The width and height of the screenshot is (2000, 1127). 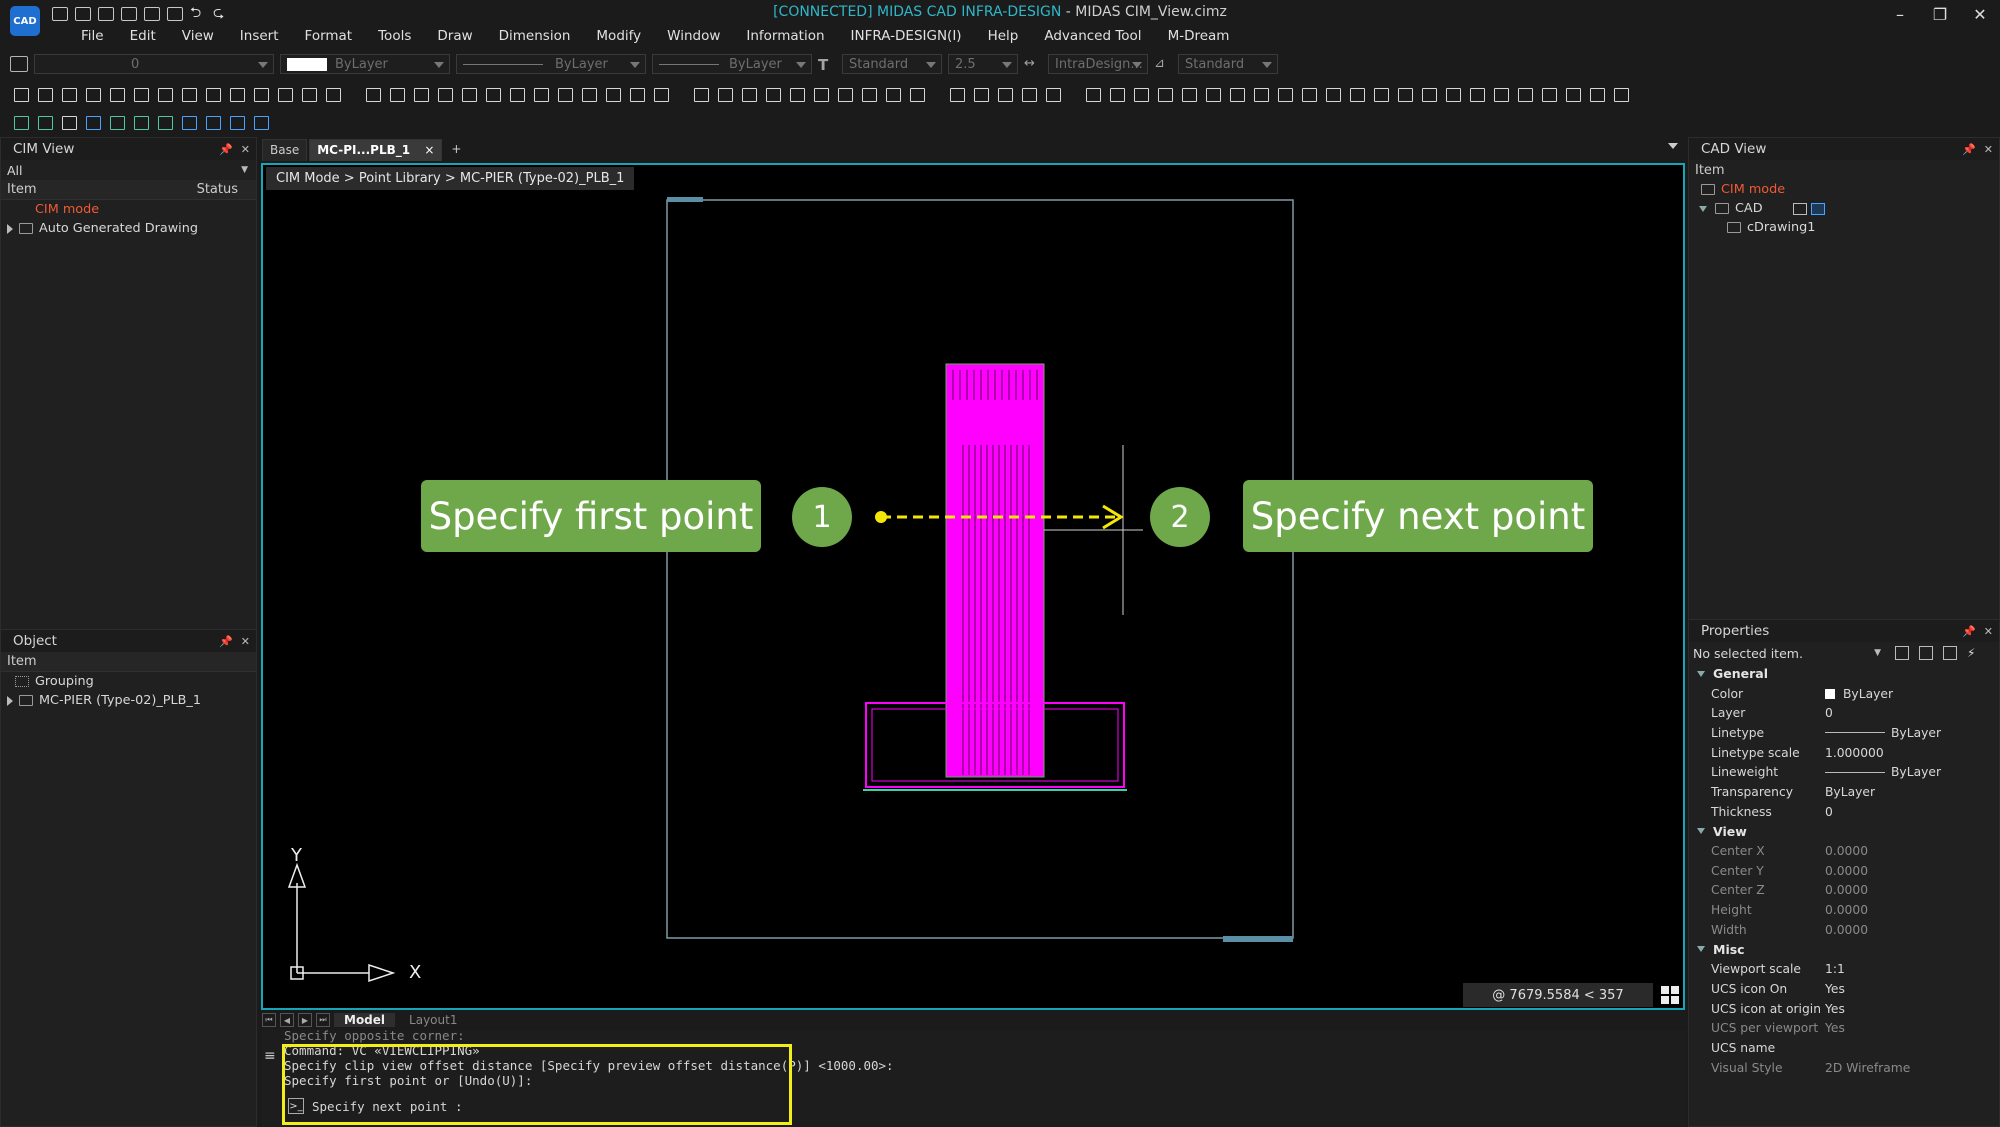 What do you see at coordinates (10, 228) in the screenshot?
I see `expand-icon` at bounding box center [10, 228].